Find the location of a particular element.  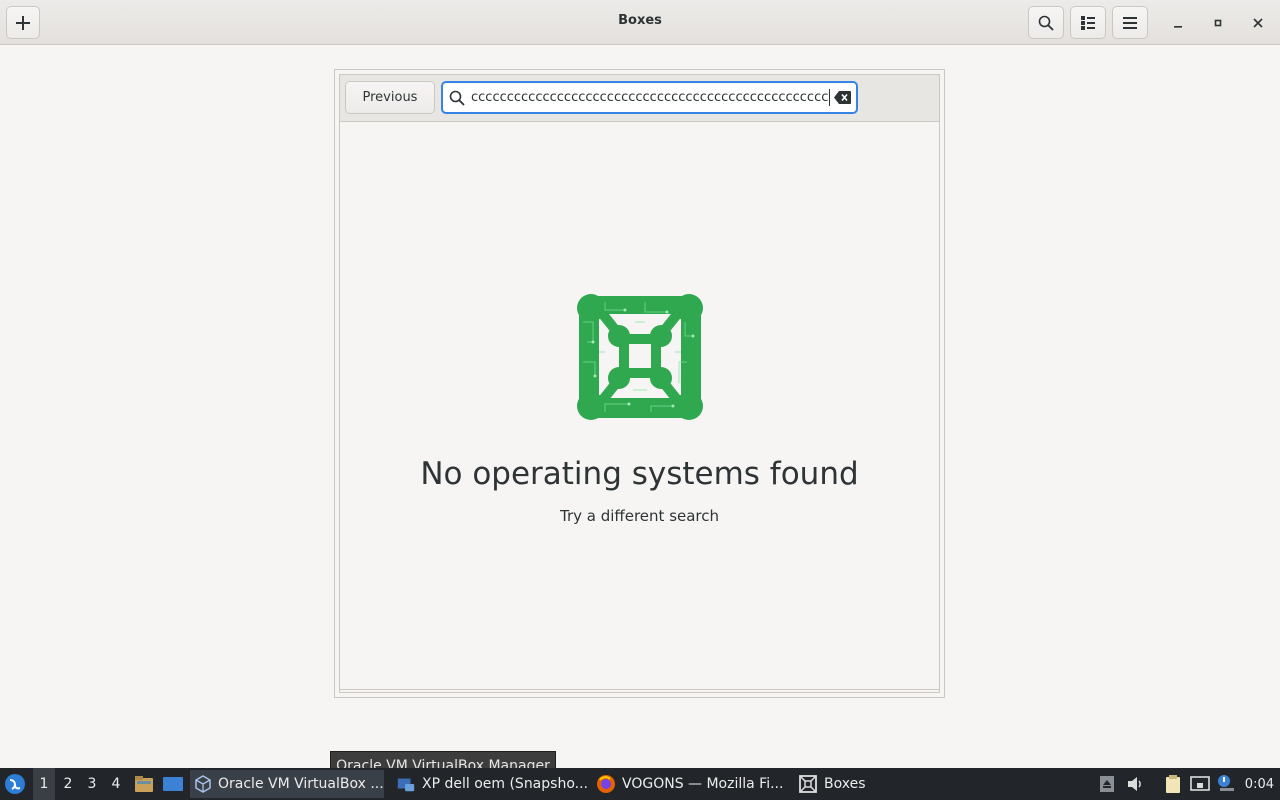

hamburger-menu-icon is located at coordinates (1130, 22).